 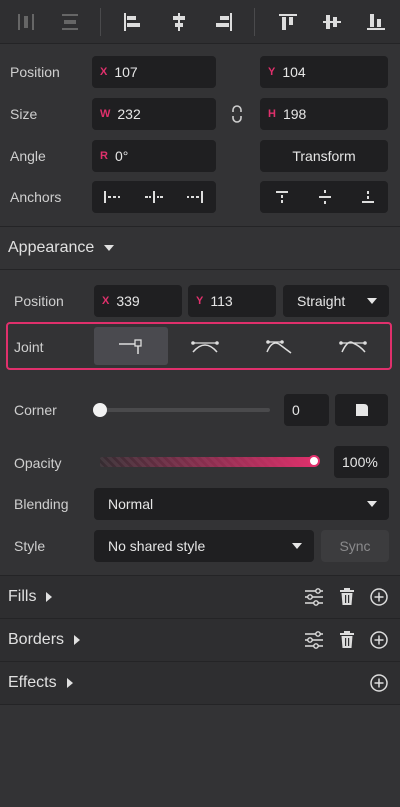 I want to click on opacity-slider-knob, so click(x=314, y=461).